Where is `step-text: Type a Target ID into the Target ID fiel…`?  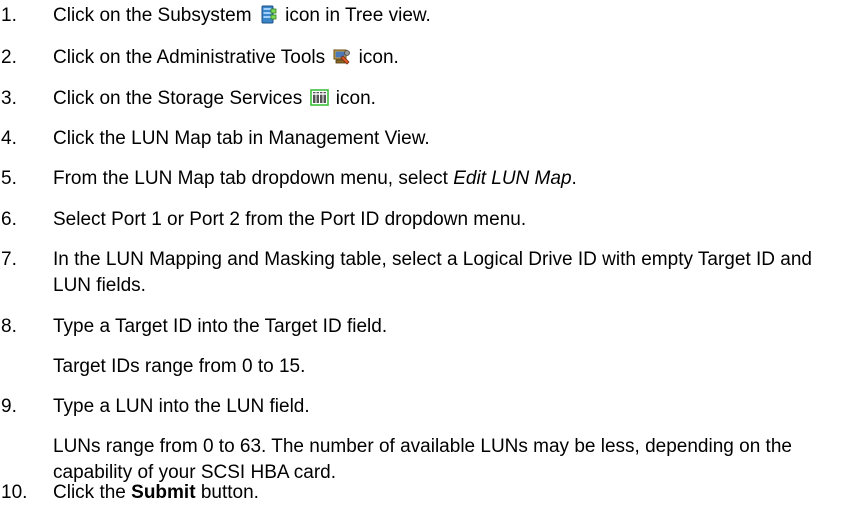
step-text: Type a Target ID into the Target ID fiel… is located at coordinates (220, 326).